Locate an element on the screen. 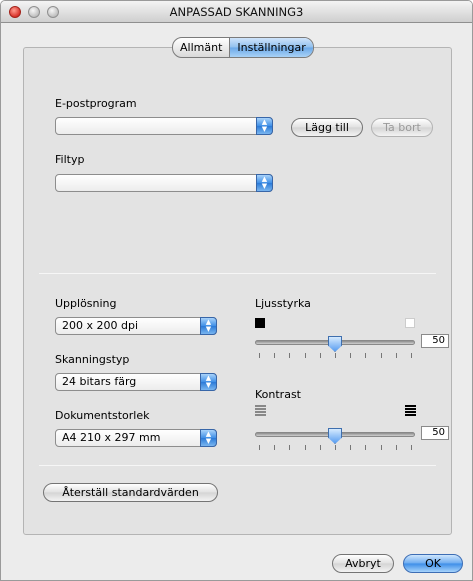 This screenshot has width=473, height=581. docsize-value: A4 210 x 297 mm is located at coordinates (111, 437).